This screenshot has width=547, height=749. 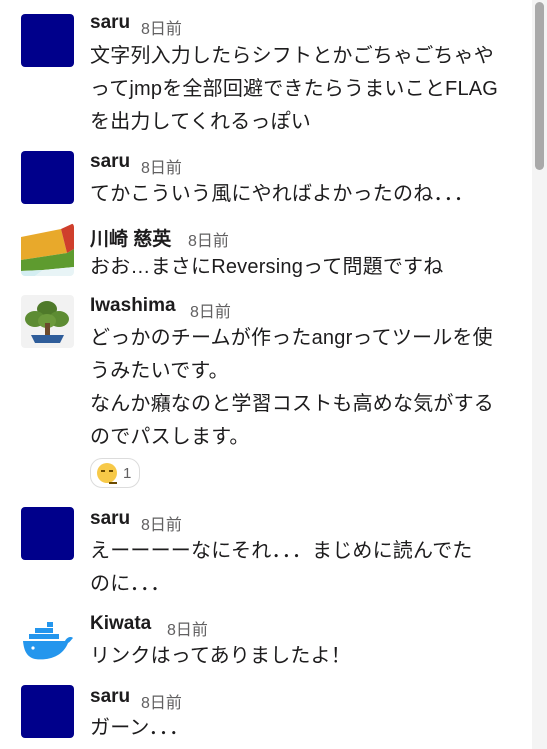 I want to click on message-text: のでパスします。, so click(x=170, y=437).